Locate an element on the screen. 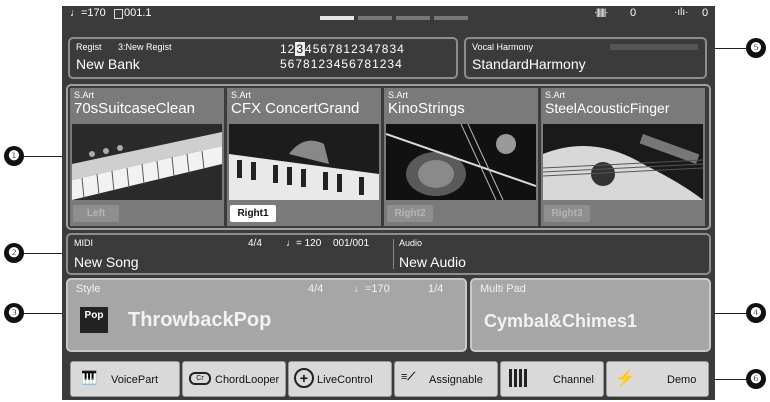 This screenshot has height=402, width=770. vocal-harmony-meter is located at coordinates (654, 47).